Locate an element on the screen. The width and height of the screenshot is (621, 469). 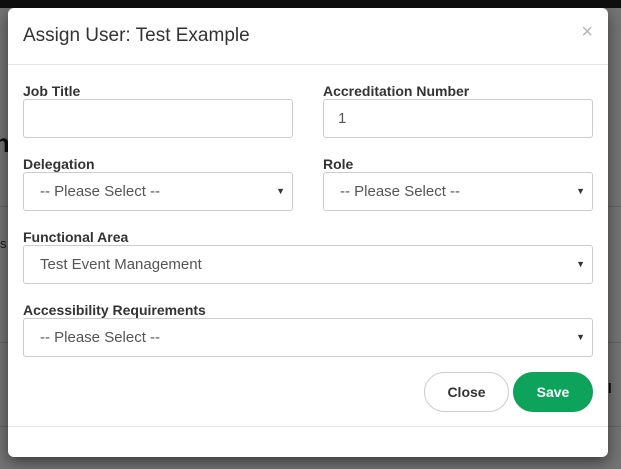
delegation-select: -- Please Select -- ▼ is located at coordinates (158, 191).